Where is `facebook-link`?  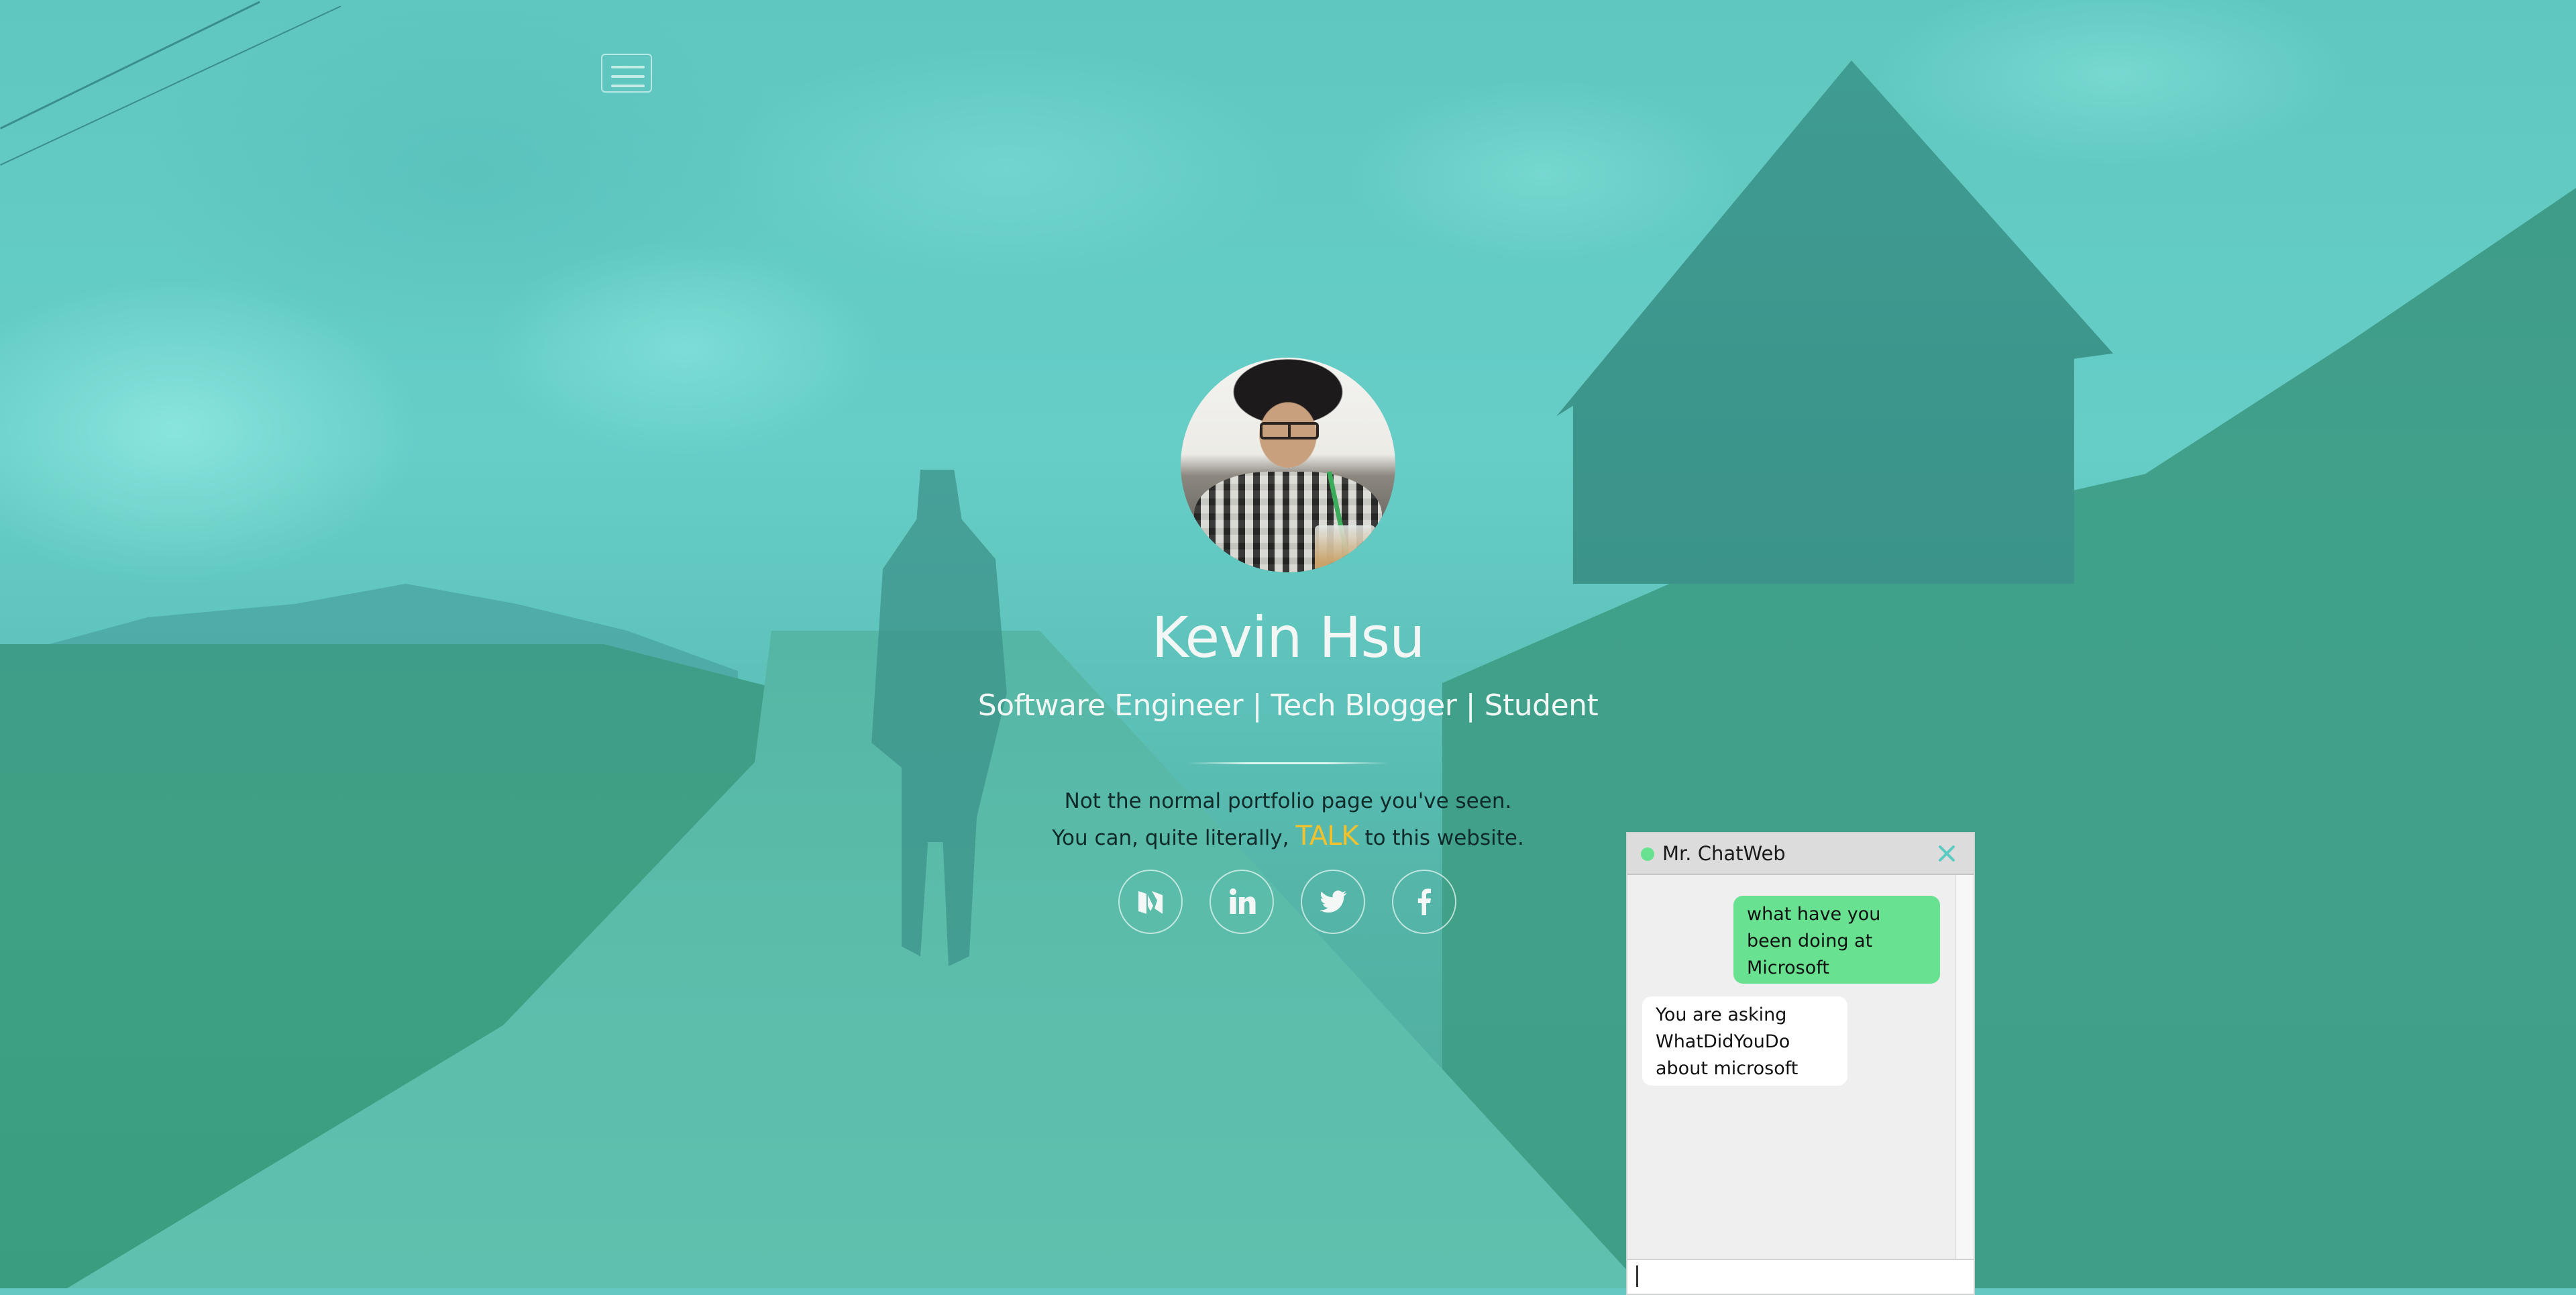 facebook-link is located at coordinates (1424, 902).